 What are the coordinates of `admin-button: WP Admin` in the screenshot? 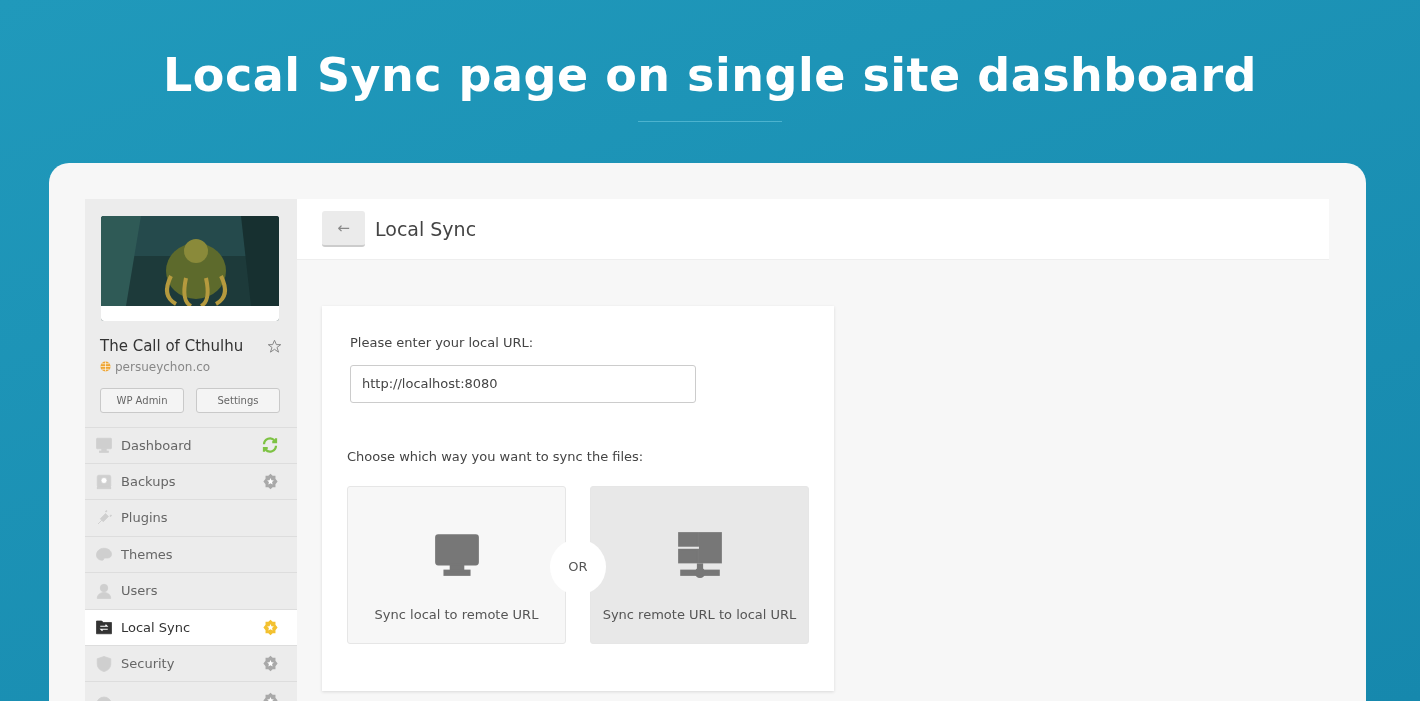 It's located at (142, 400).